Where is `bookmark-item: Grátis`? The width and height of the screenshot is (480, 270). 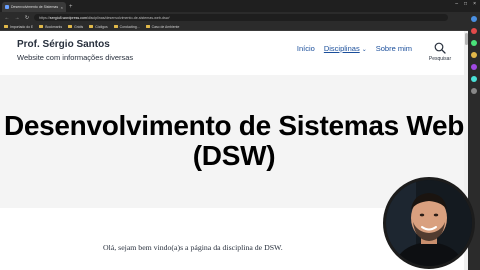 bookmark-item: Grátis is located at coordinates (75, 27).